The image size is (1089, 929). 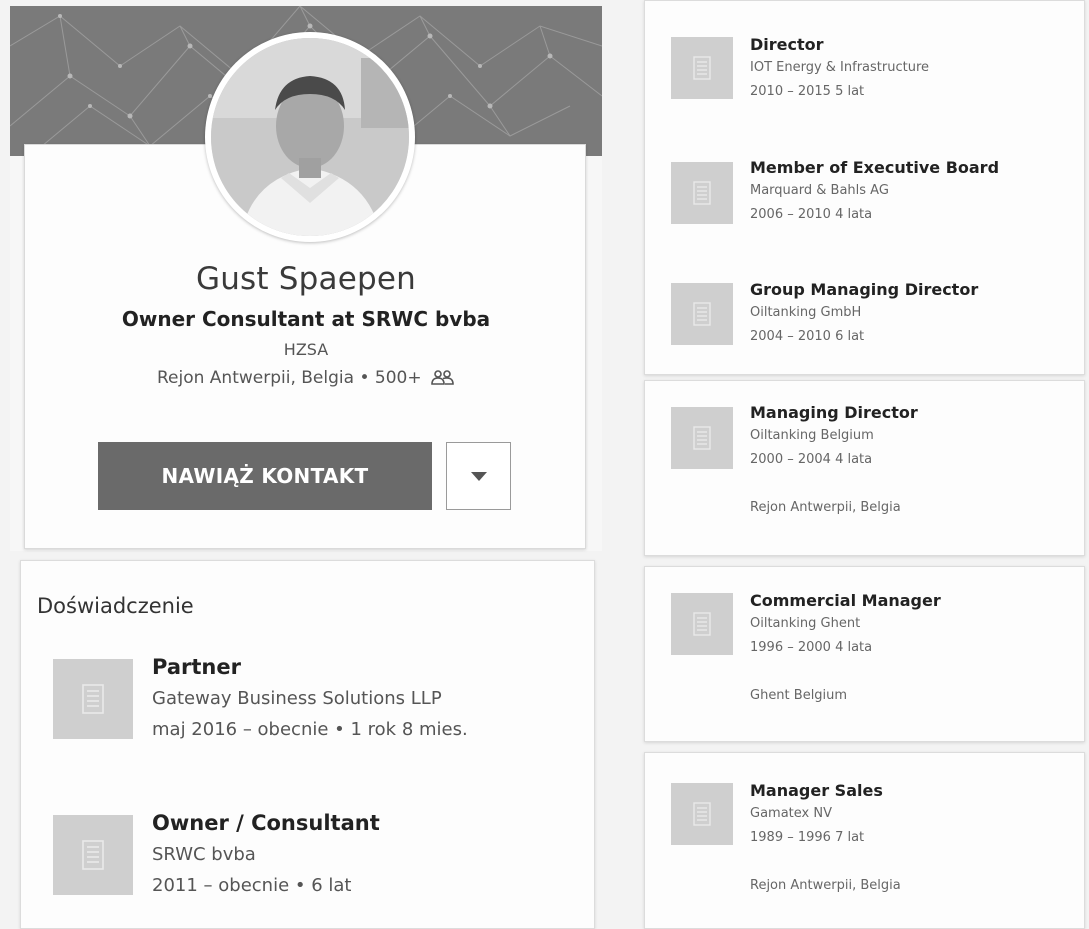 What do you see at coordinates (811, 647) in the screenshot?
I see `experience-dates: 1996 – 2000 4 lata` at bounding box center [811, 647].